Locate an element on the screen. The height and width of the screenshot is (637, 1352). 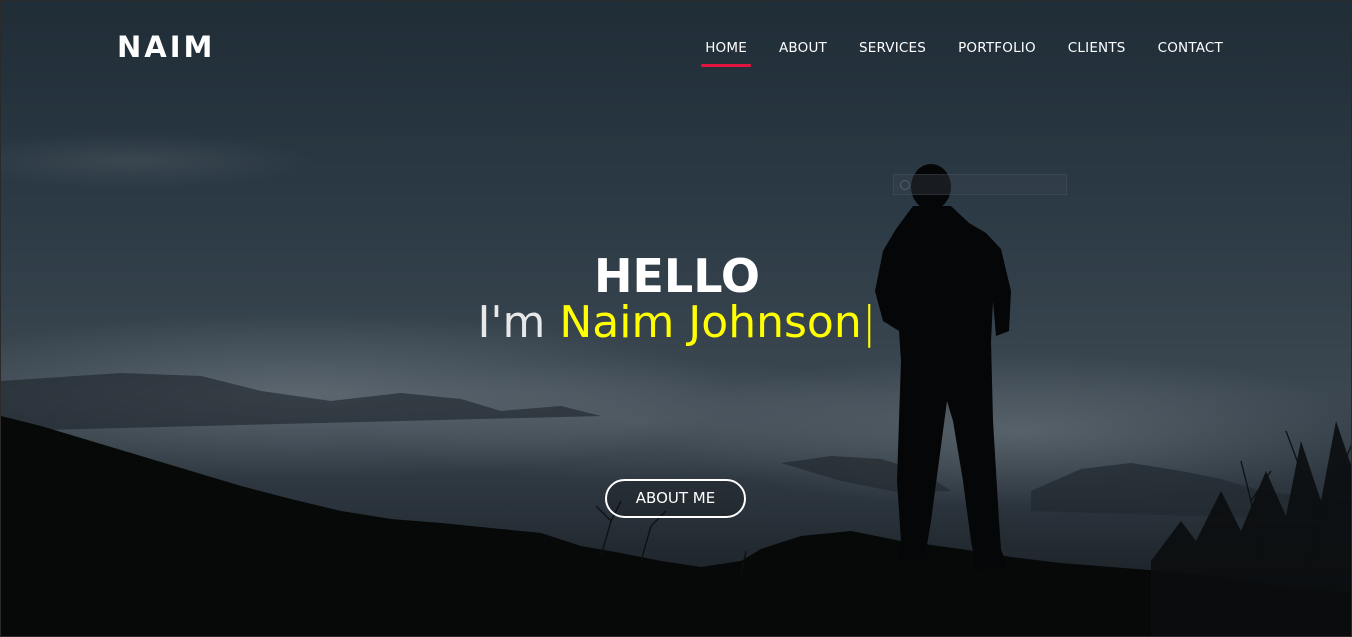
nav-item-clients: CLIENTS is located at coordinates (1097, 48).